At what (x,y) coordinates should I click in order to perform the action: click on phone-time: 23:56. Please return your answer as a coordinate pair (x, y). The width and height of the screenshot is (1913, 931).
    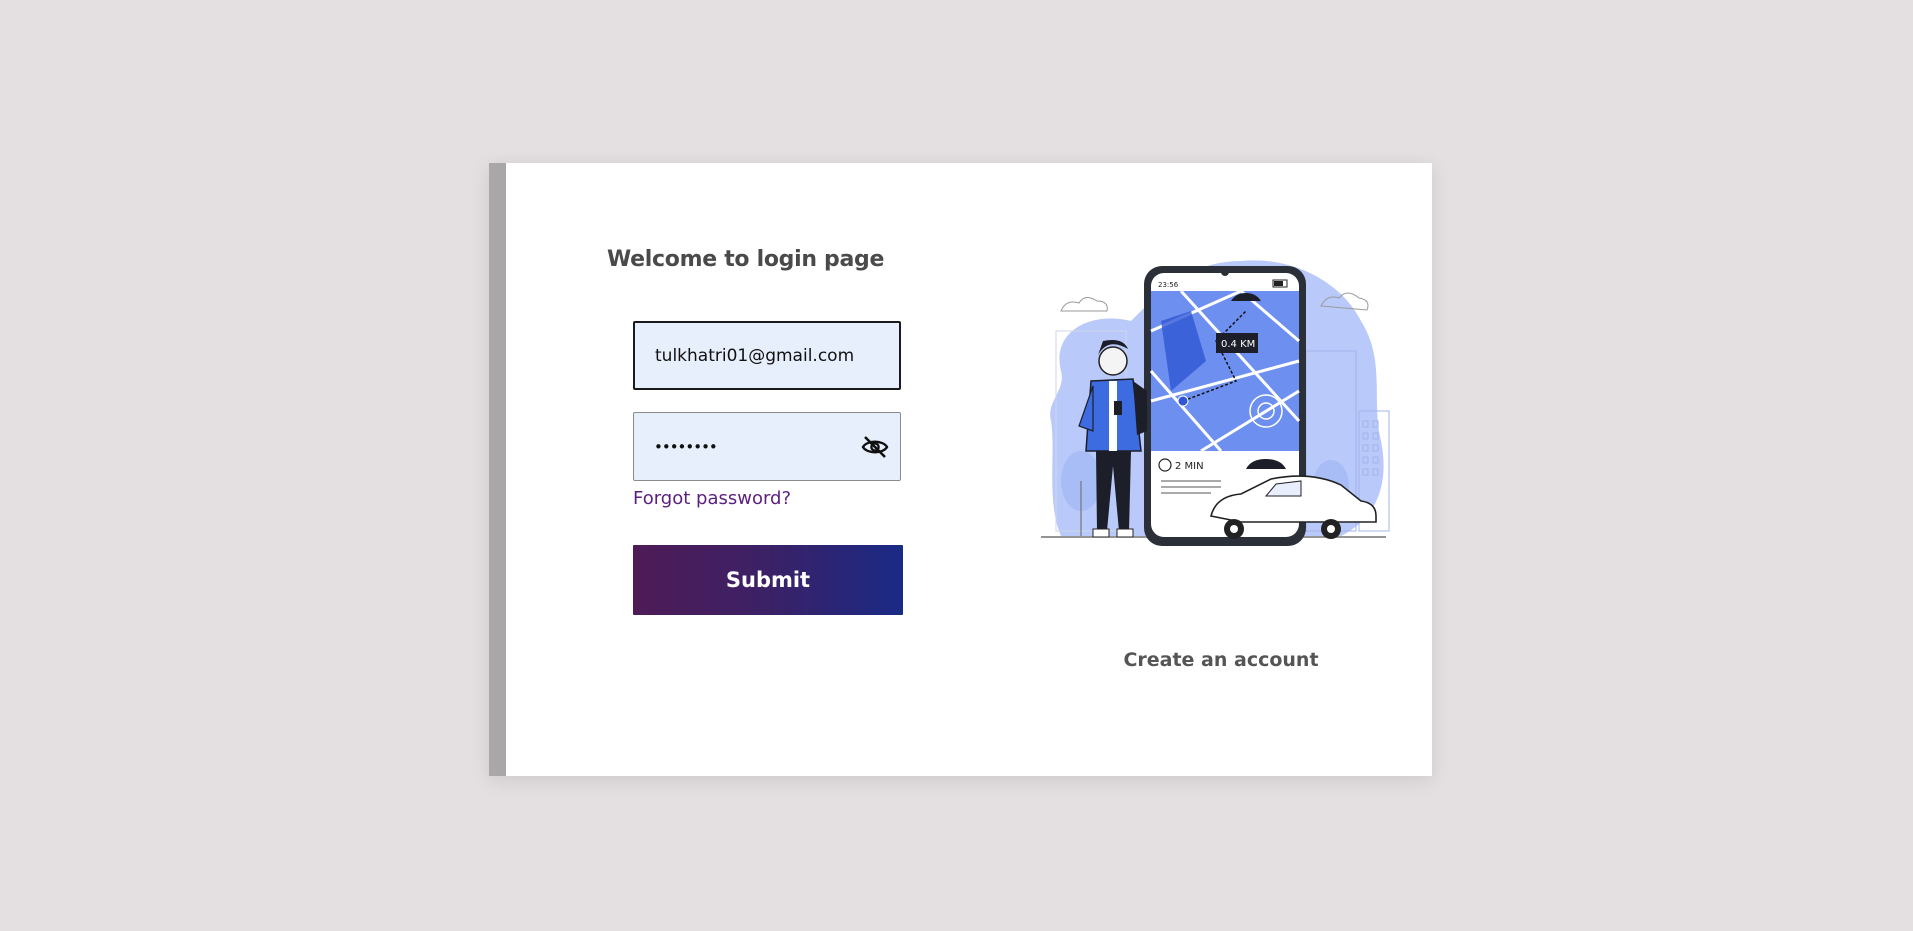
    Looking at the image, I should click on (1168, 285).